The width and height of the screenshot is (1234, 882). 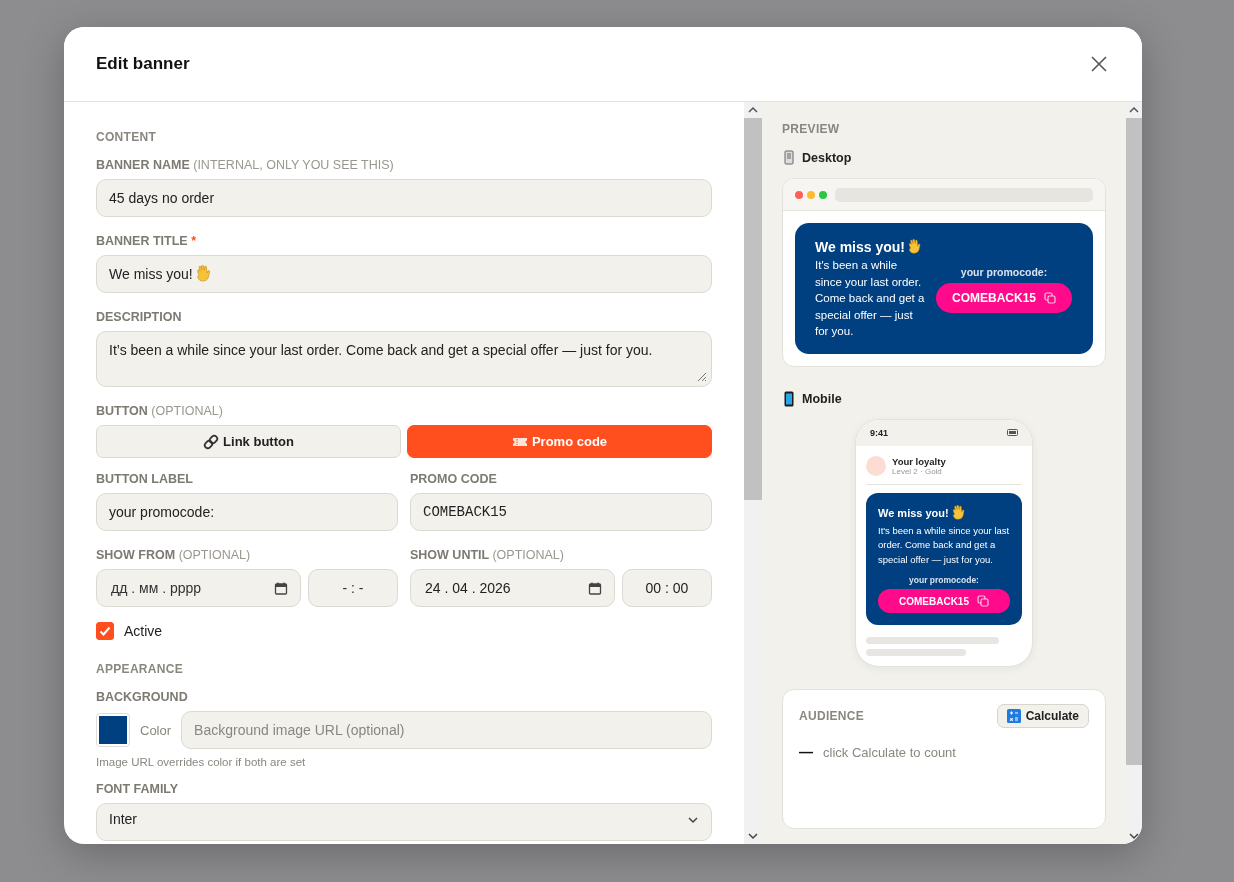 I want to click on field-label: SHOW UNTIL (OPTIONAL), so click(x=487, y=555).